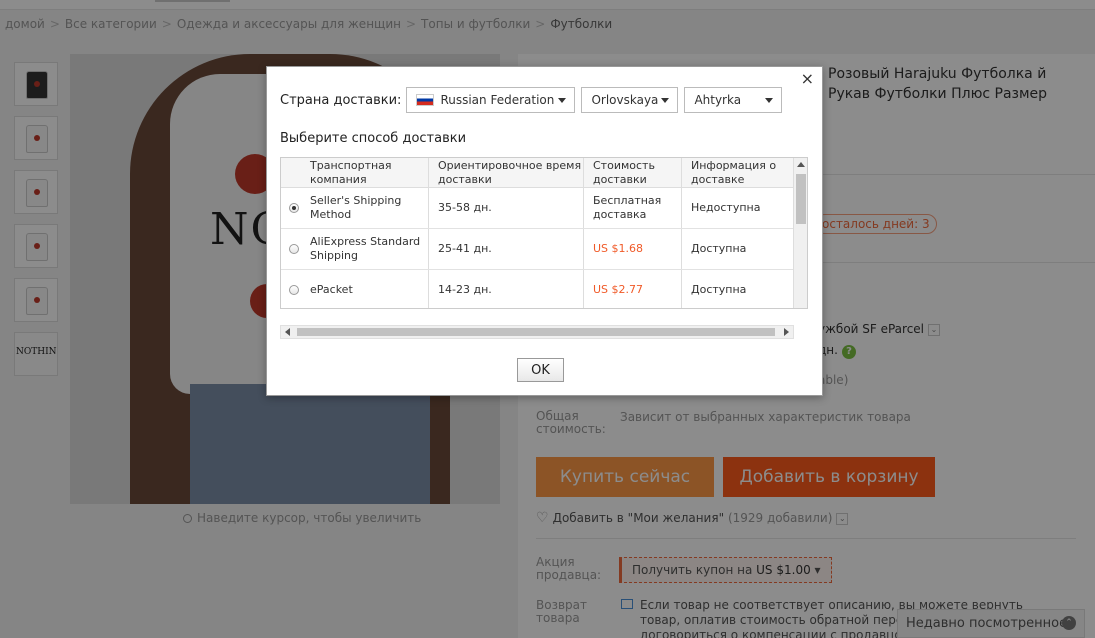 The width and height of the screenshot is (1095, 638). I want to click on header-time: Ориентировочное время доставки, so click(505, 172).